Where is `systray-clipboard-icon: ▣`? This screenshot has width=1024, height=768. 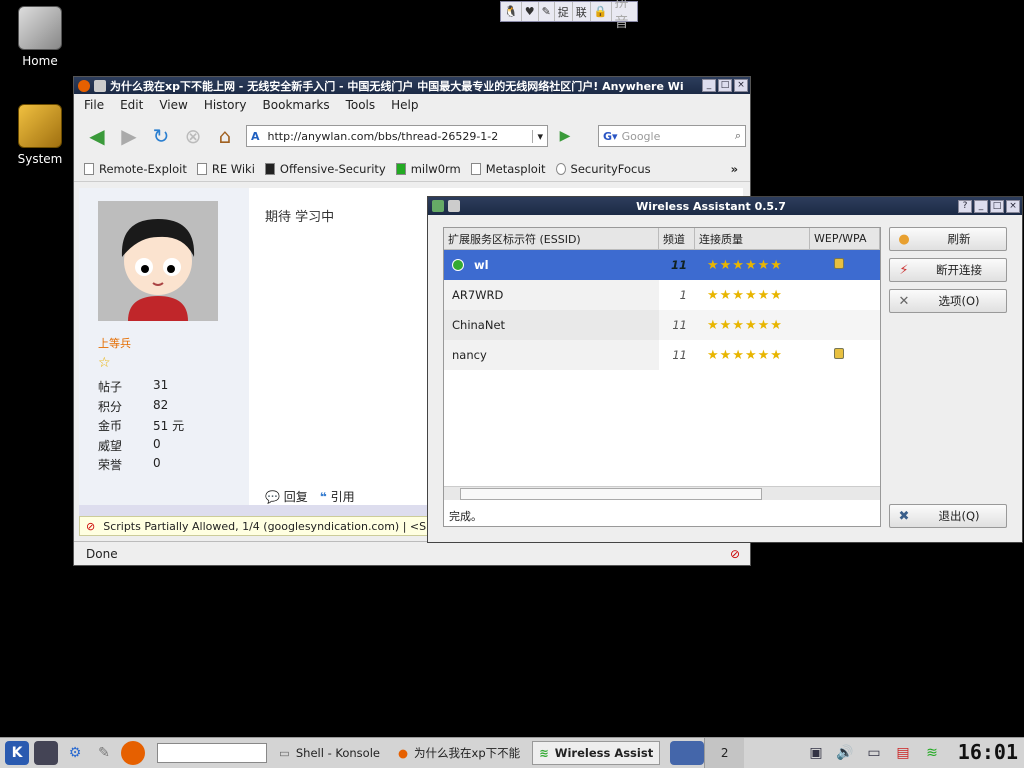
systray-clipboard-icon: ▣ is located at coordinates (816, 753).